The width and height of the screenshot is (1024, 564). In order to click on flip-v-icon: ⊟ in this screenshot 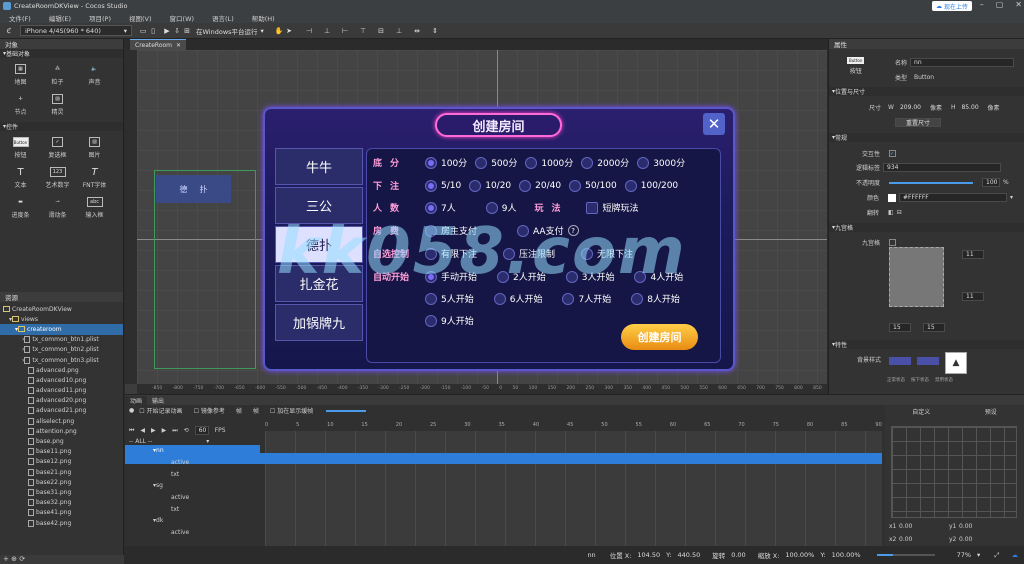, I will do `click(899, 212)`.